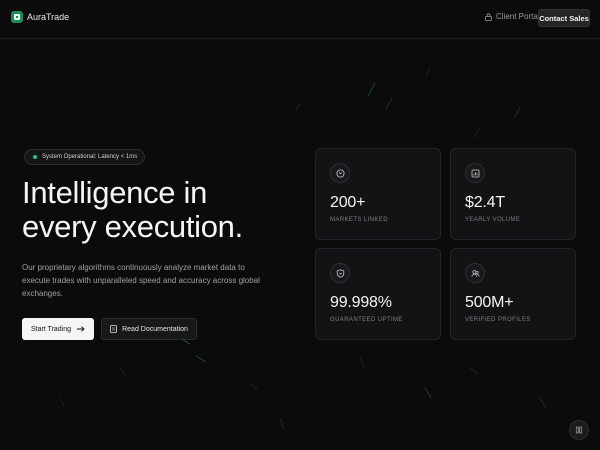 This screenshot has height=450, width=600. I want to click on hero-headline: Intelligence in every execution., so click(162, 210).